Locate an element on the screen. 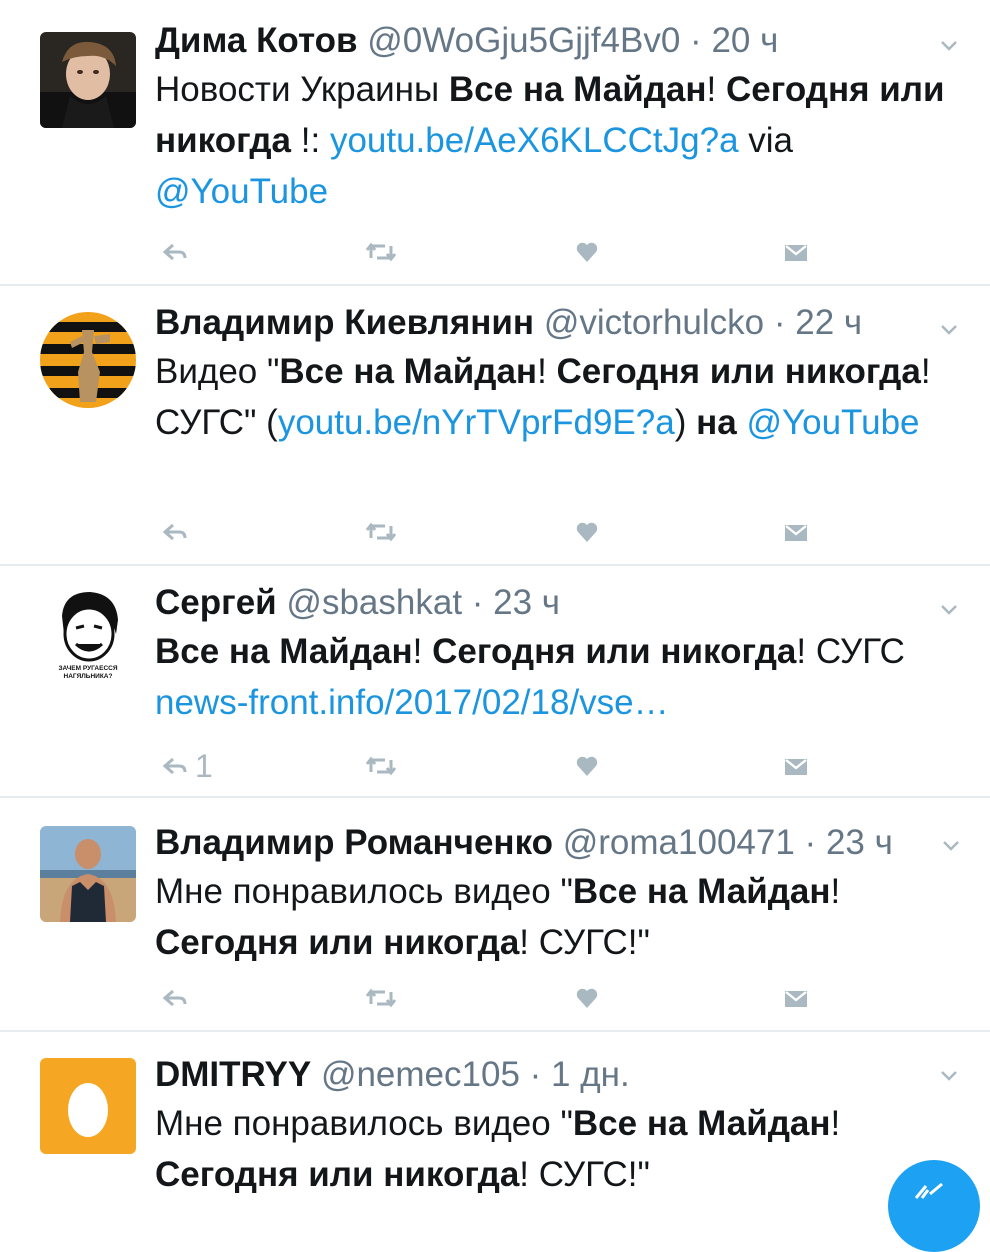  user-handle: @victorhulcko is located at coordinates (654, 322).